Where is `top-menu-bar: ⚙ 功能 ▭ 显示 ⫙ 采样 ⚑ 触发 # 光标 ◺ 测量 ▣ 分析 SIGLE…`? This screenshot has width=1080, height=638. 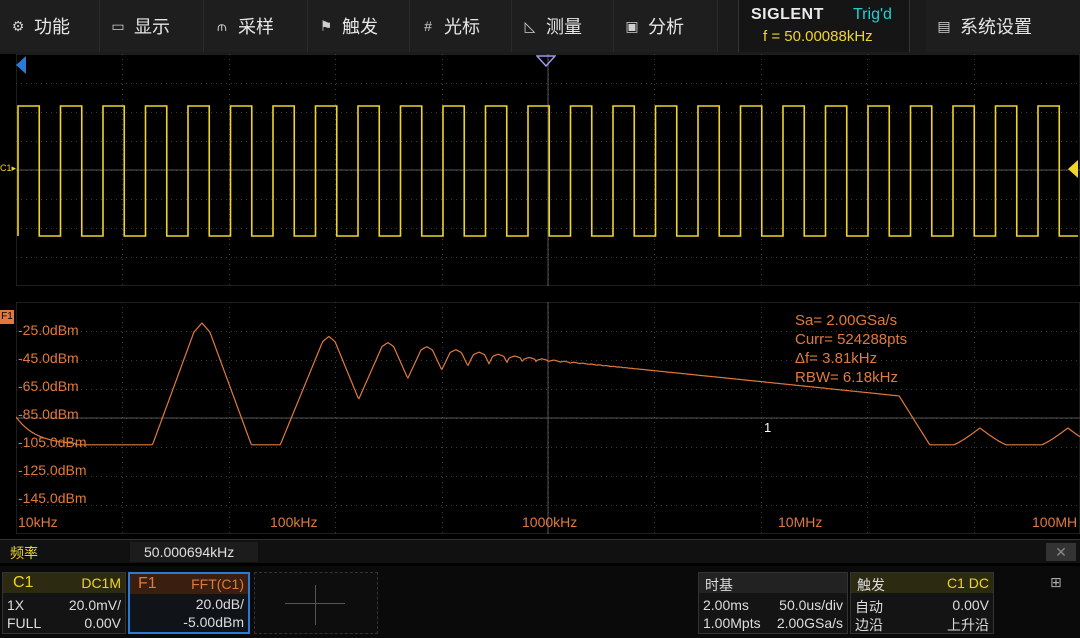 top-menu-bar: ⚙ 功能 ▭ 显示 ⫙ 采样 ⚑ 触发 # 光标 ◺ 测量 ▣ 分析 SIGLE… is located at coordinates (540, 27).